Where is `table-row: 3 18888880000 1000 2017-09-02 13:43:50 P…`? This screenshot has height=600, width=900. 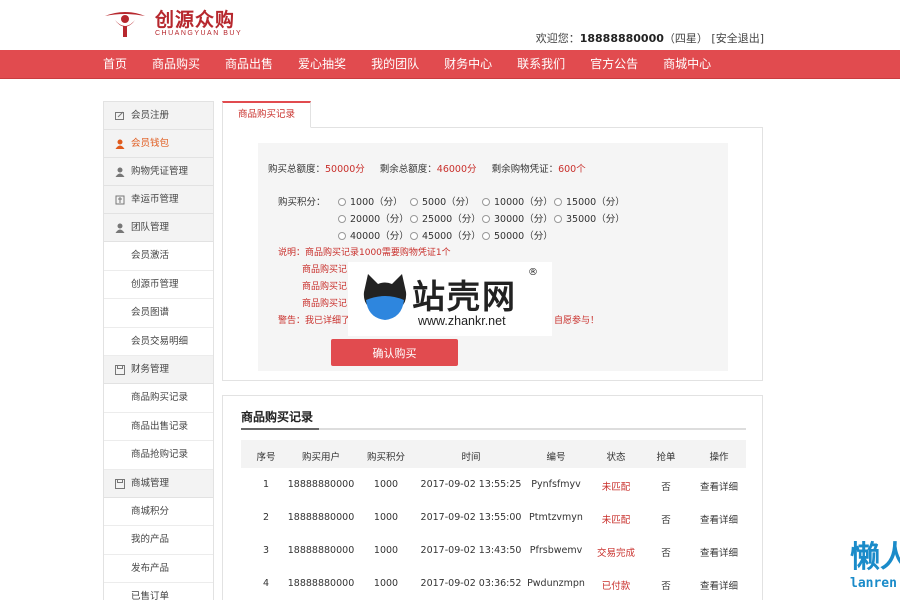
table-row: 3 18888880000 1000 2017-09-02 13:43:50 P… is located at coordinates (493, 550).